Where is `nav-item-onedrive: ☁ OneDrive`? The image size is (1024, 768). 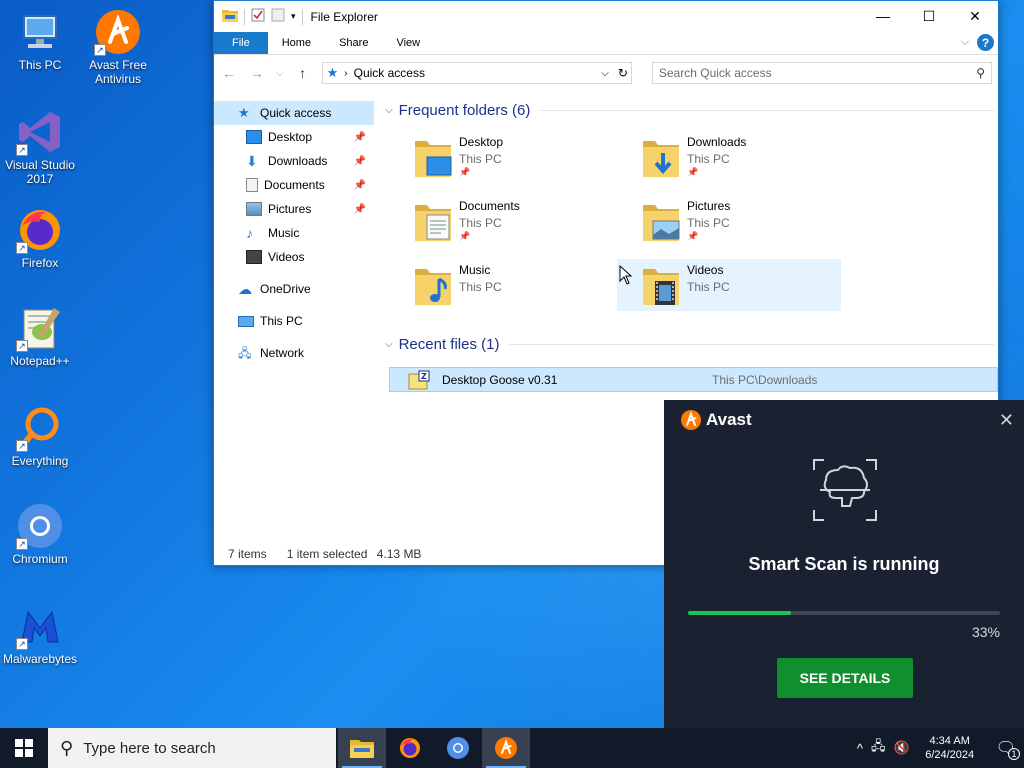 nav-item-onedrive: ☁ OneDrive is located at coordinates (294, 289).